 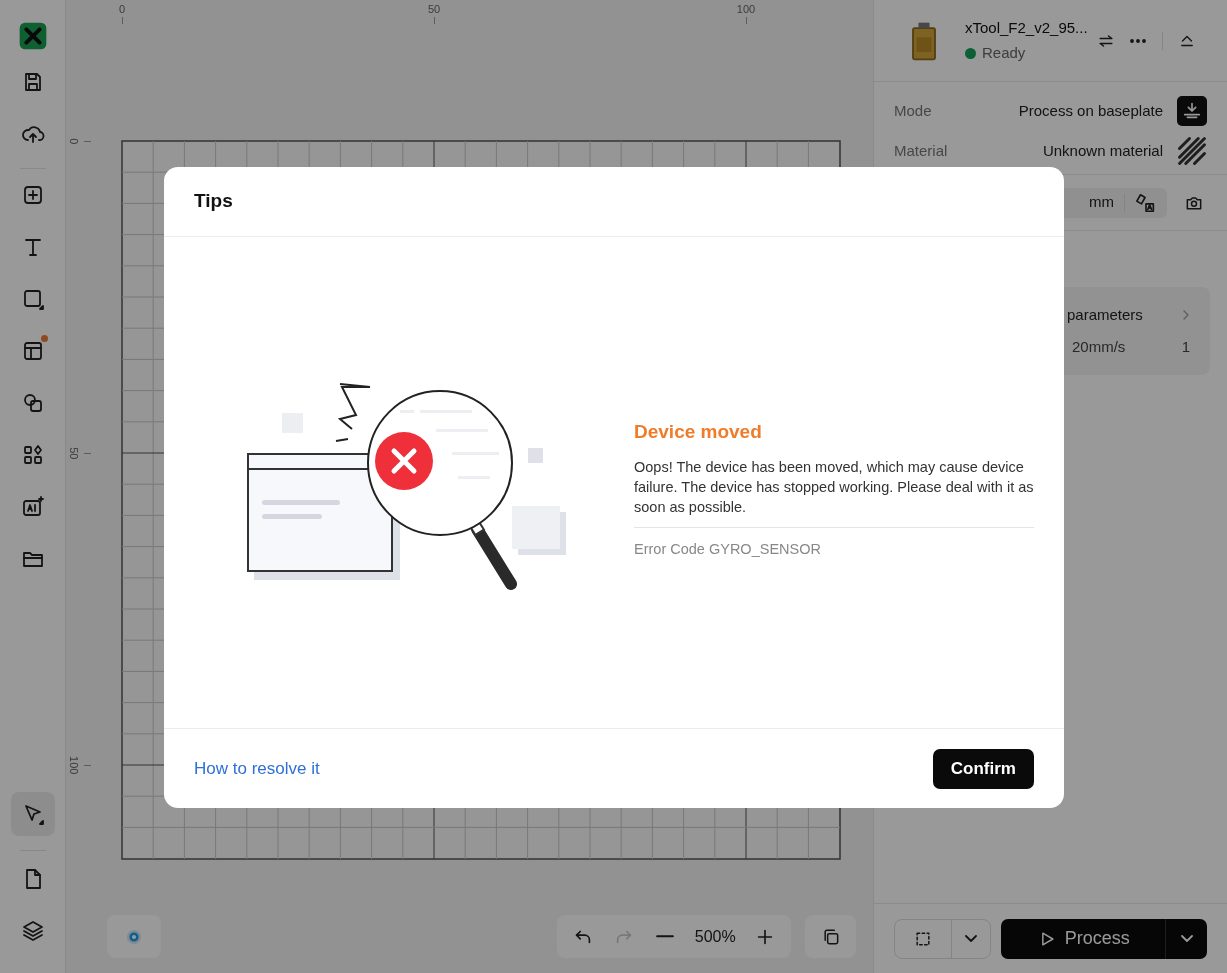 What do you see at coordinates (728, 549) in the screenshot?
I see `error-code: Error Code GYRO_SENSOR` at bounding box center [728, 549].